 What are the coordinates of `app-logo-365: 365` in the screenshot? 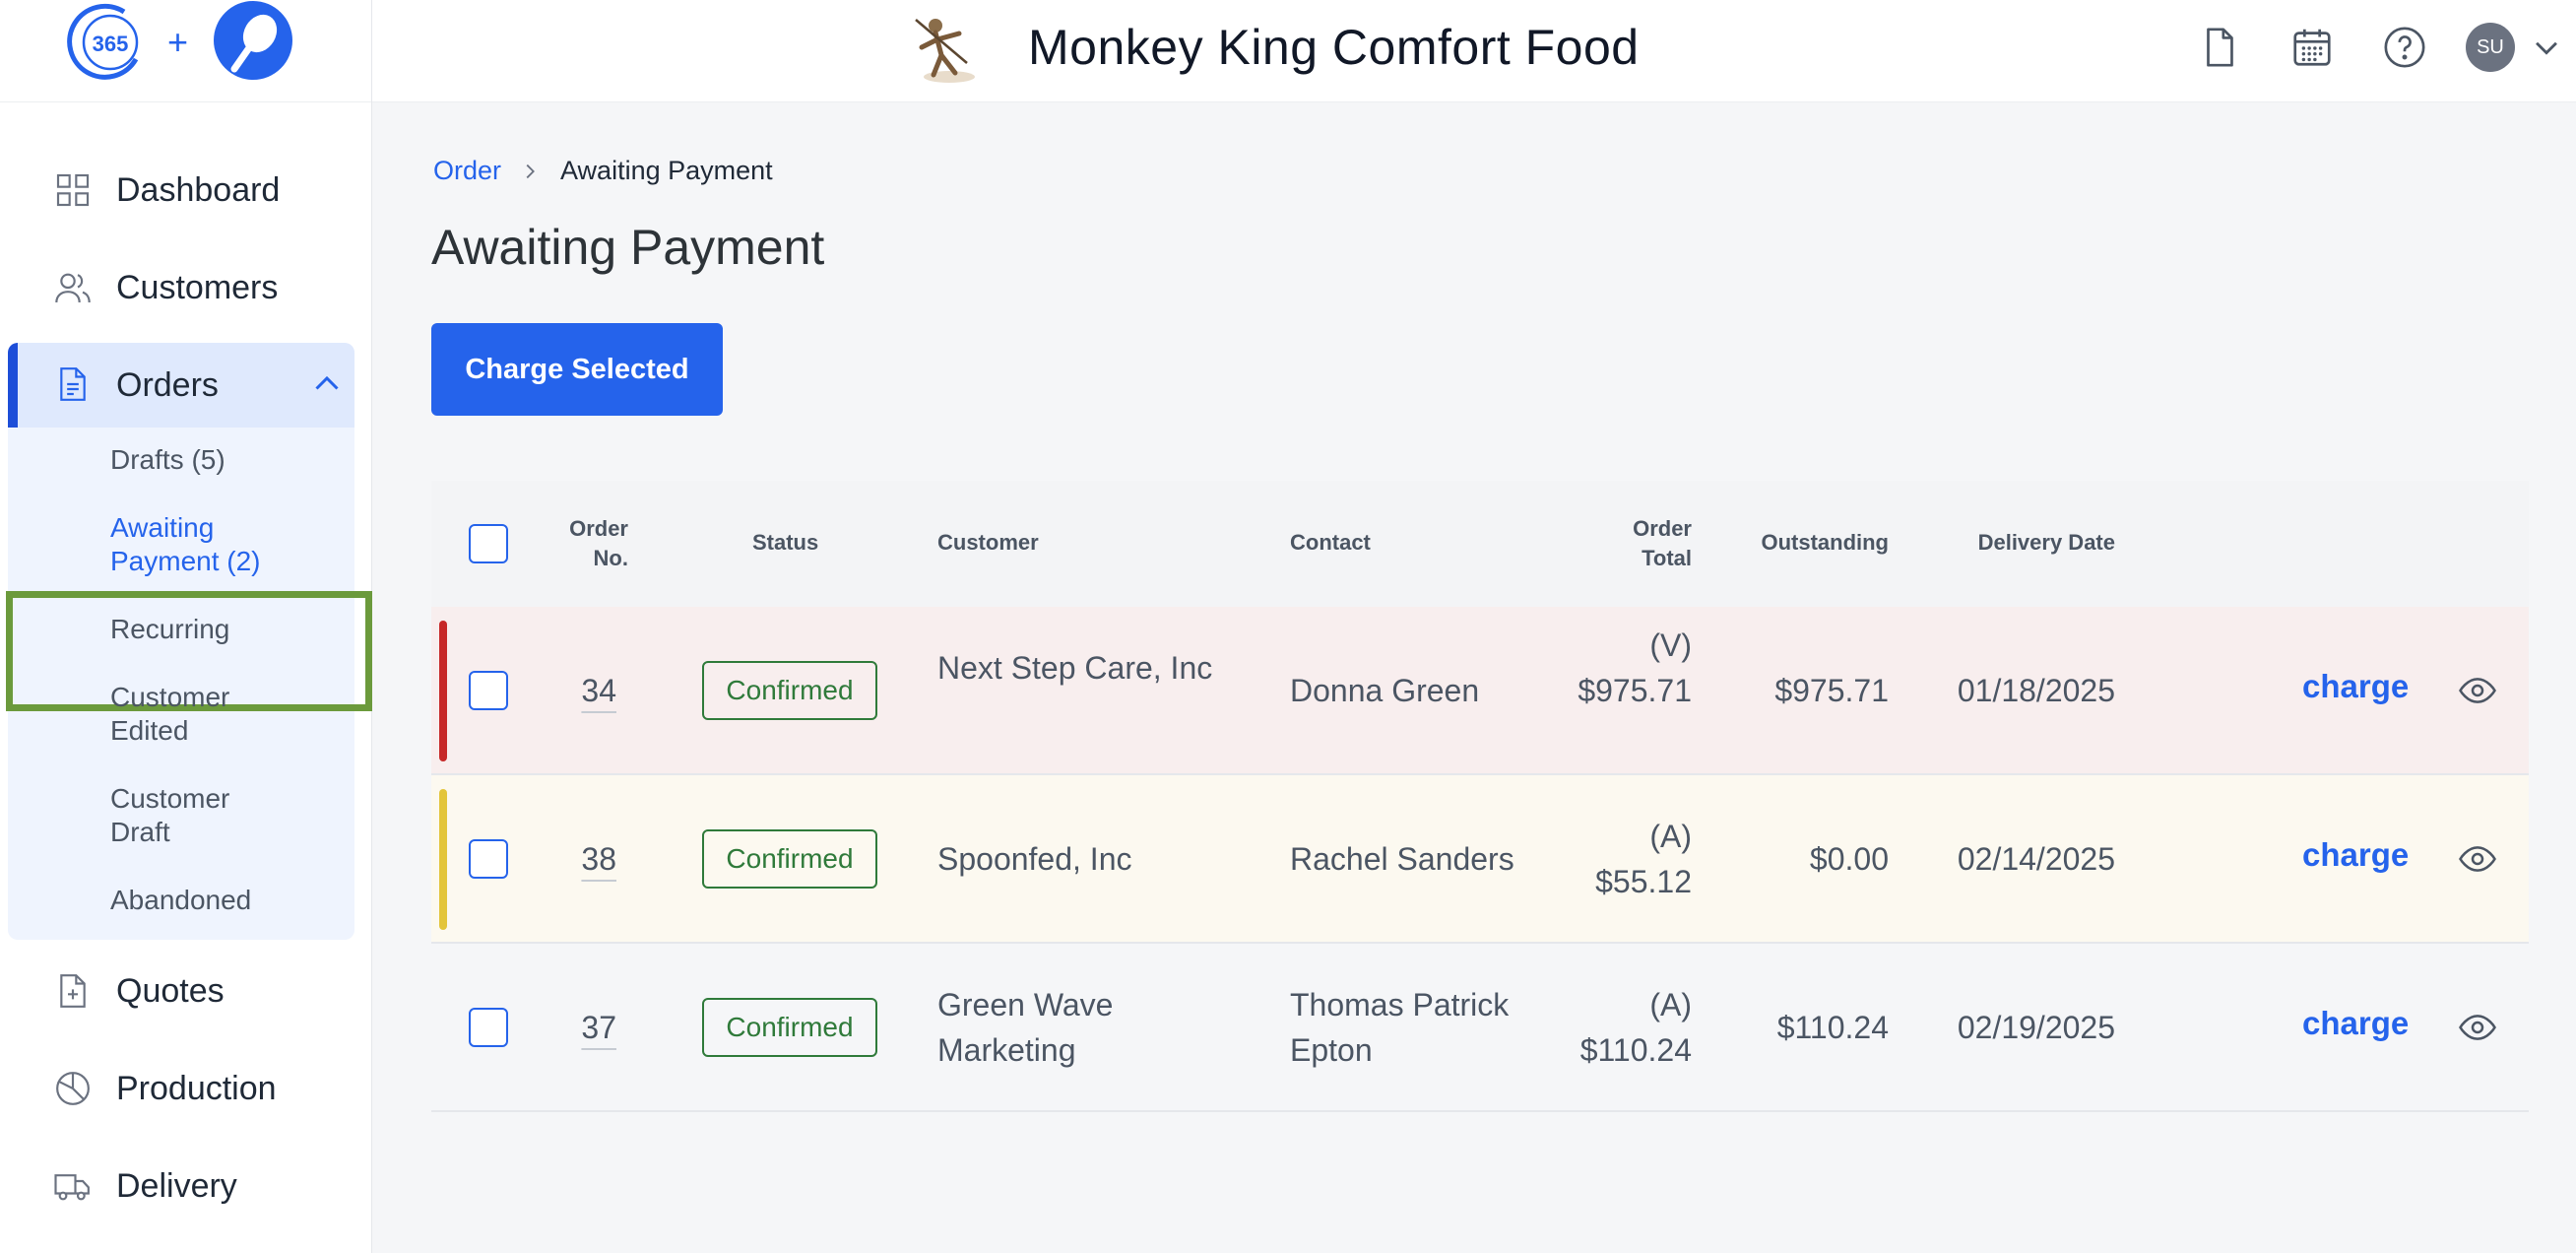 It's located at (110, 42).